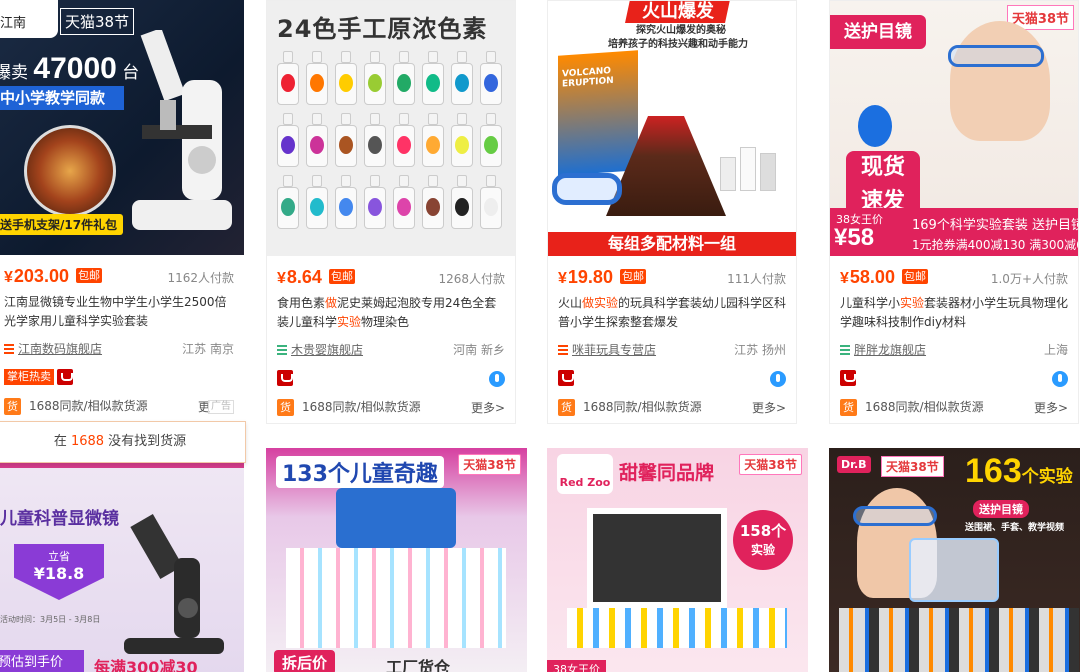 This screenshot has width=1080, height=672. I want to click on shop-row: 木贵婴旗舰店 河南 新乡, so click(391, 350).